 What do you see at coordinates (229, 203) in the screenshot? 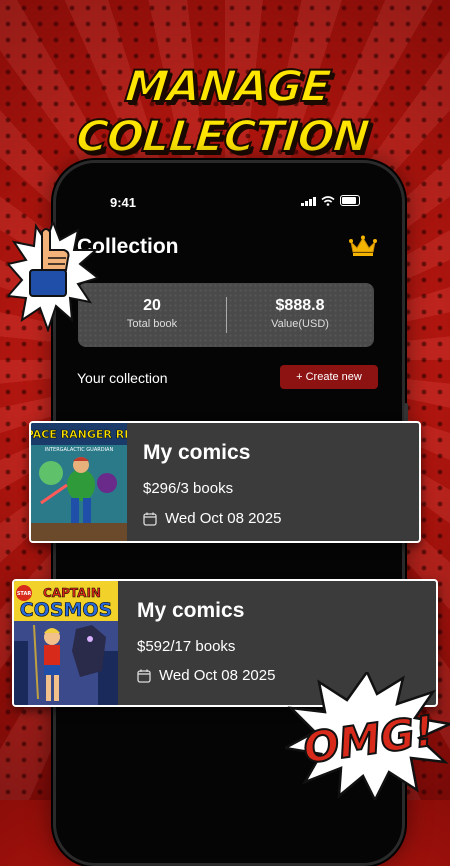
I see `status-bar: 9:41` at bounding box center [229, 203].